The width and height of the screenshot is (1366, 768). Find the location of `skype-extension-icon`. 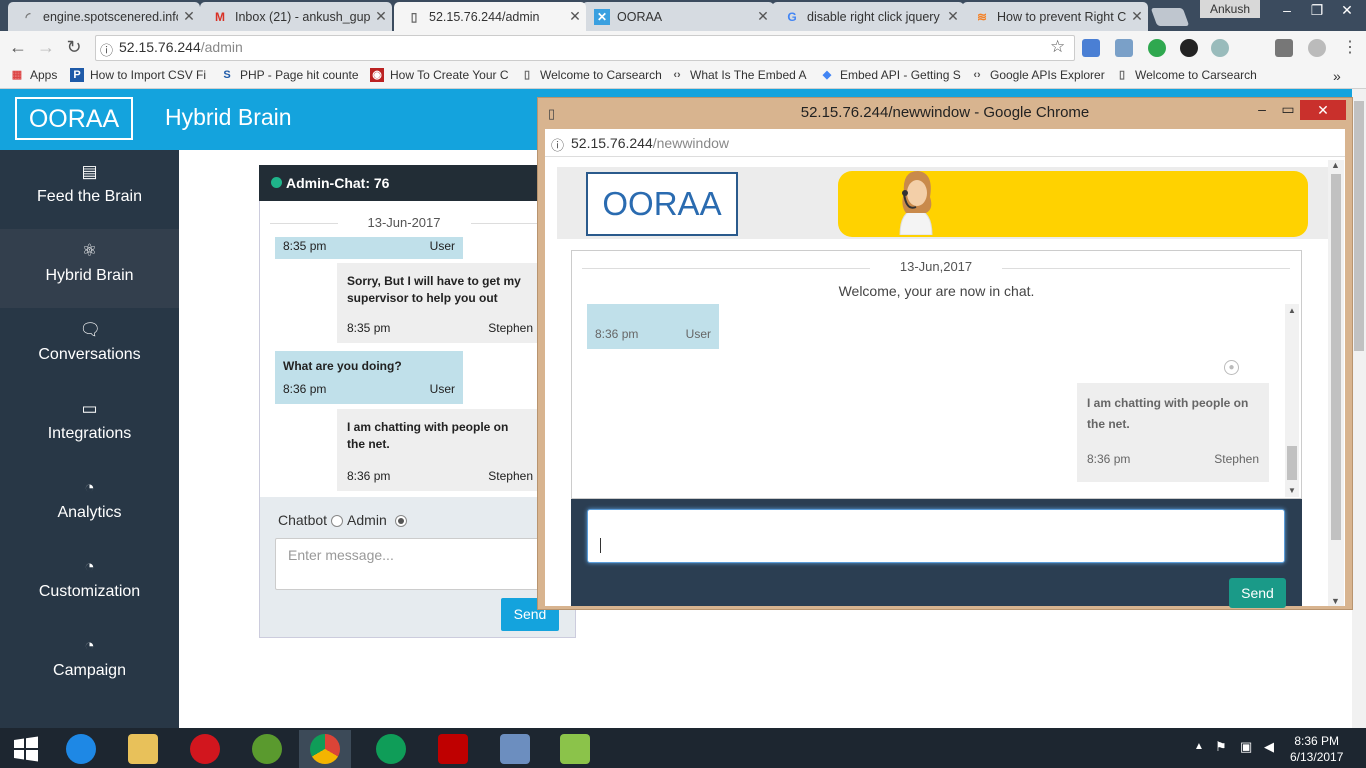

skype-extension-icon is located at coordinates (1220, 48).